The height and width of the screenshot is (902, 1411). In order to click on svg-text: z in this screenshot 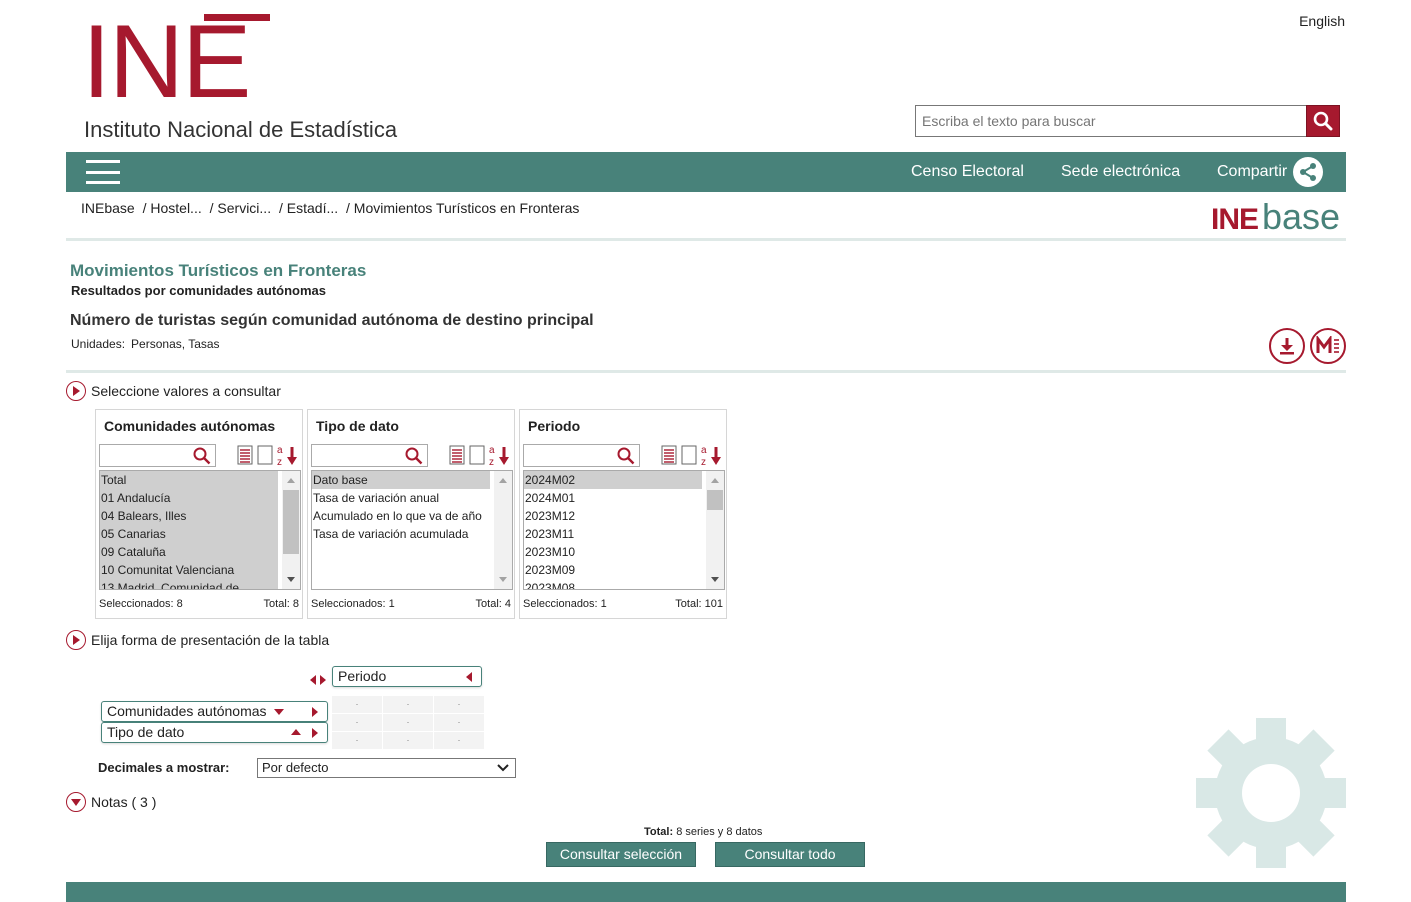, I will do `click(703, 462)`.